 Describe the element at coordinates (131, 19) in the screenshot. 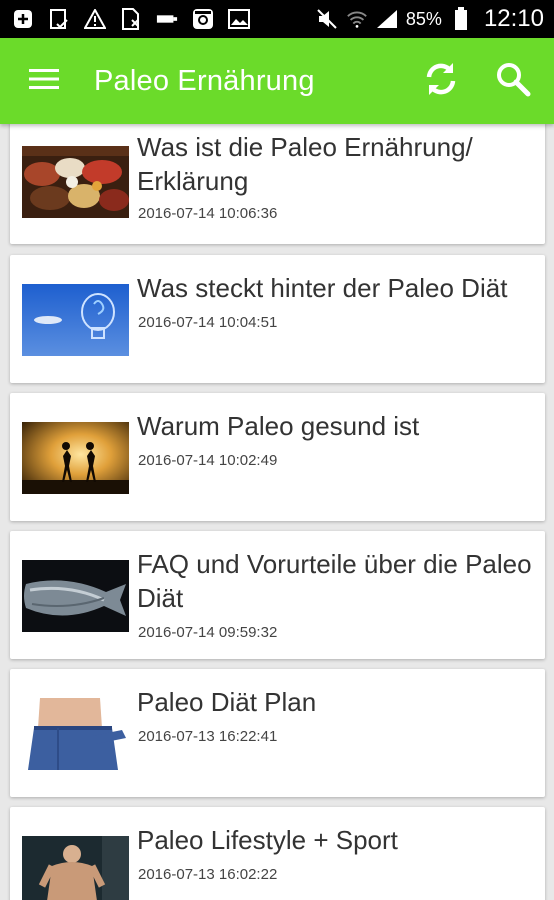

I see `sim-error-icon` at that location.